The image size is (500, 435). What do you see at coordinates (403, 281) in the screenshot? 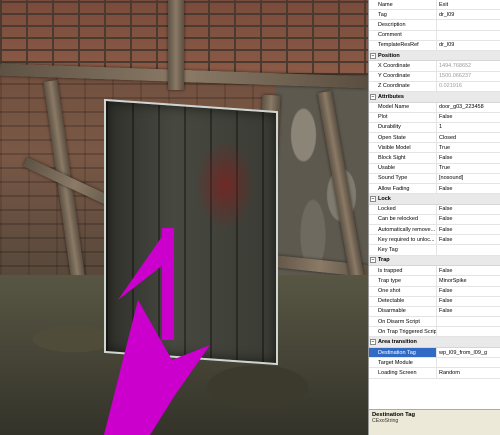
I see `property-label: Trap type` at bounding box center [403, 281].